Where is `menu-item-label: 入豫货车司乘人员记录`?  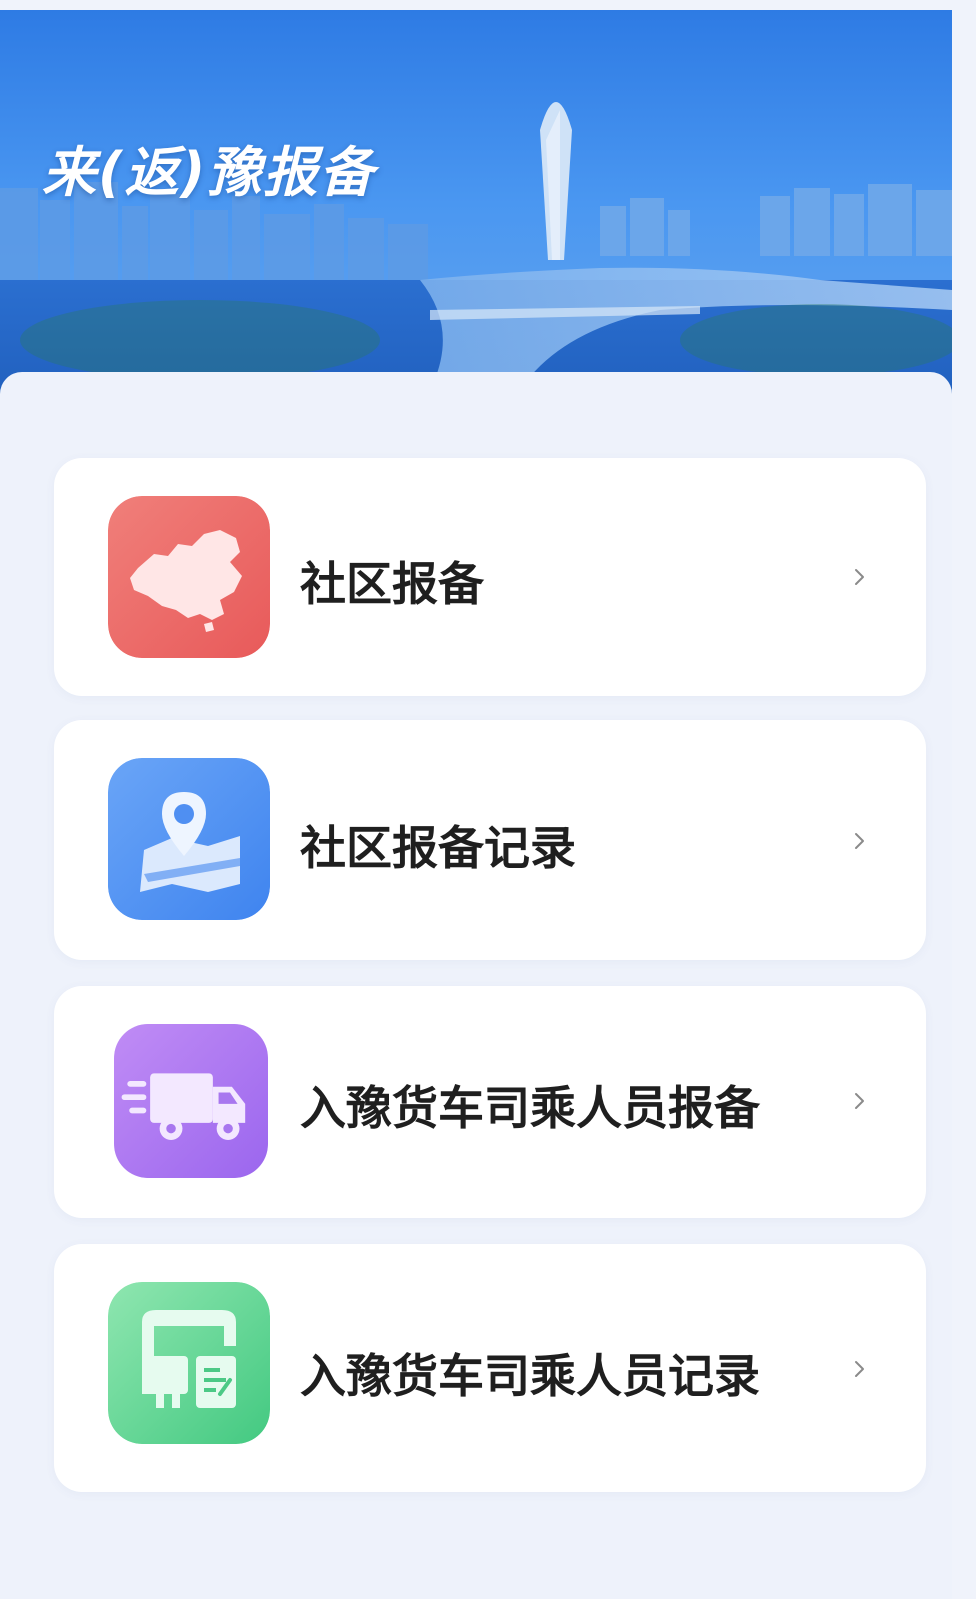
menu-item-label: 入豫货车司乘人员记录 is located at coordinates (530, 1376).